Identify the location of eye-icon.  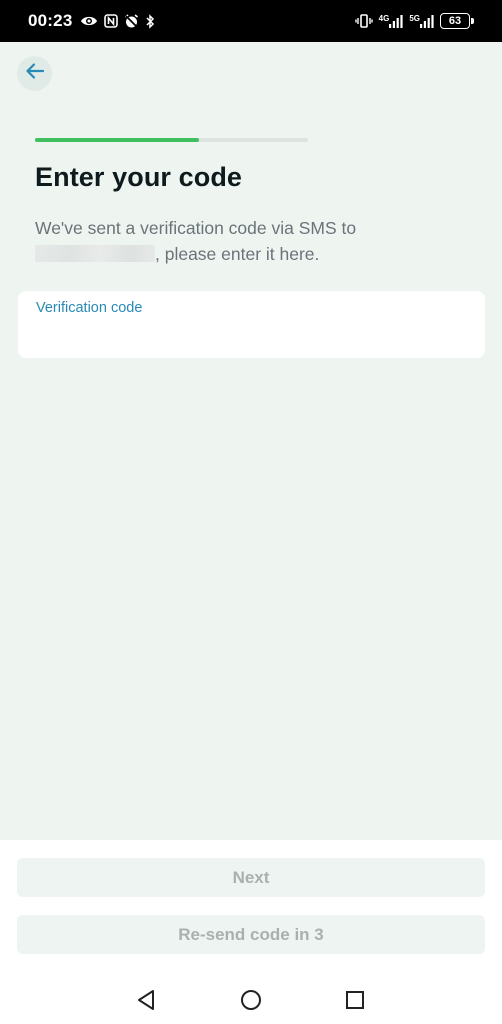
(89, 21).